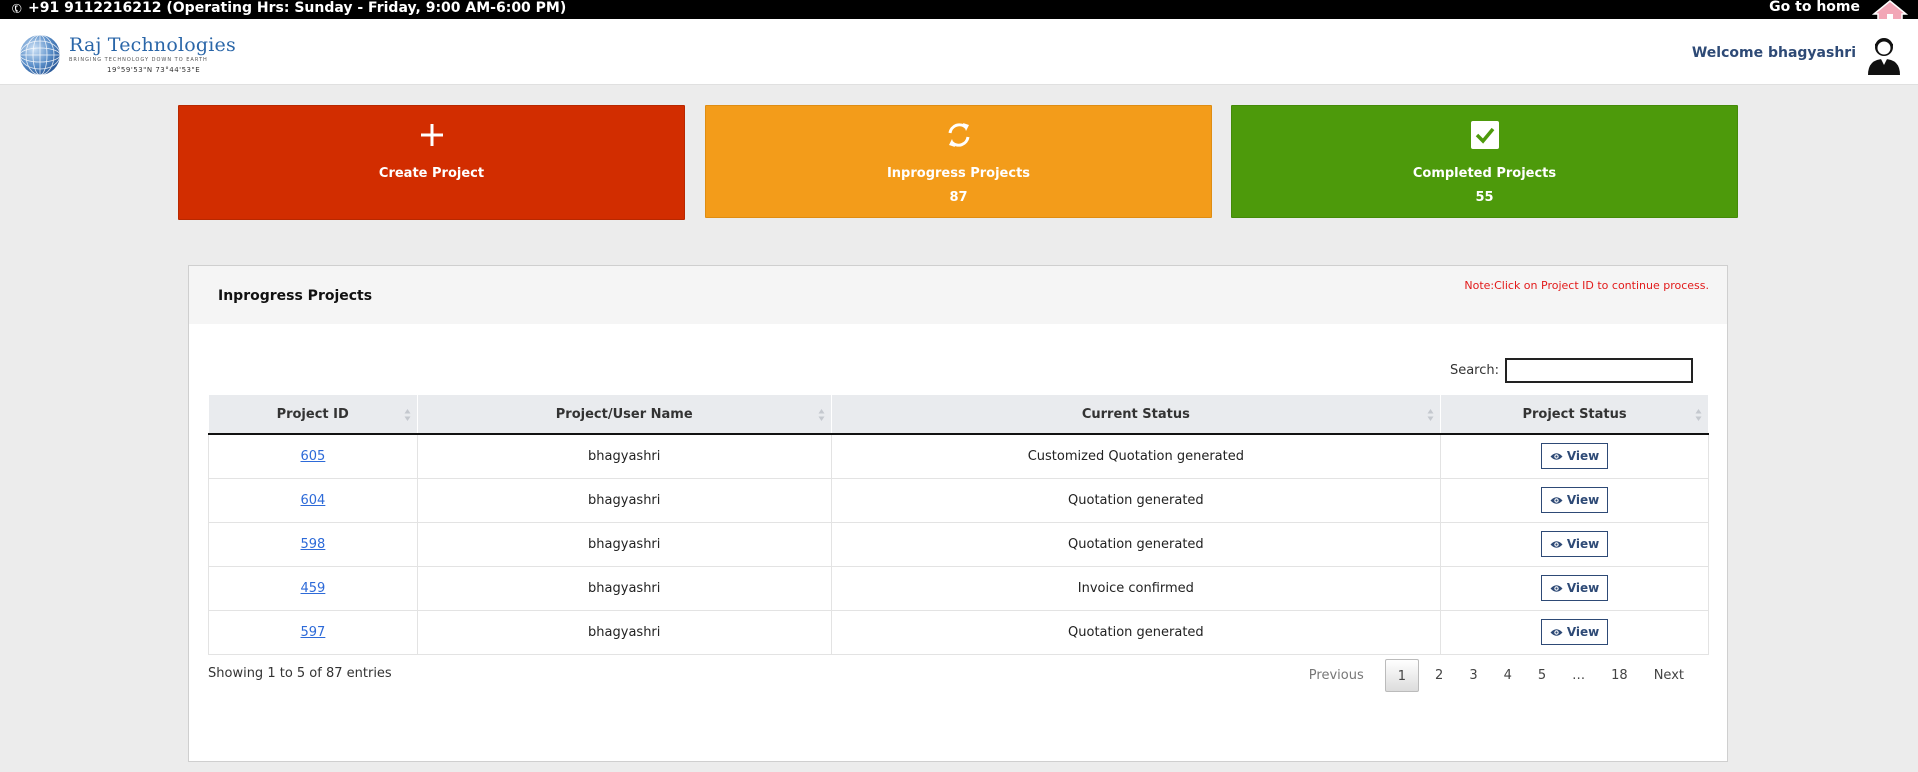 The width and height of the screenshot is (1918, 772). I want to click on logo-coordinates: 19°59'53"N 73°44'53"E, so click(154, 70).